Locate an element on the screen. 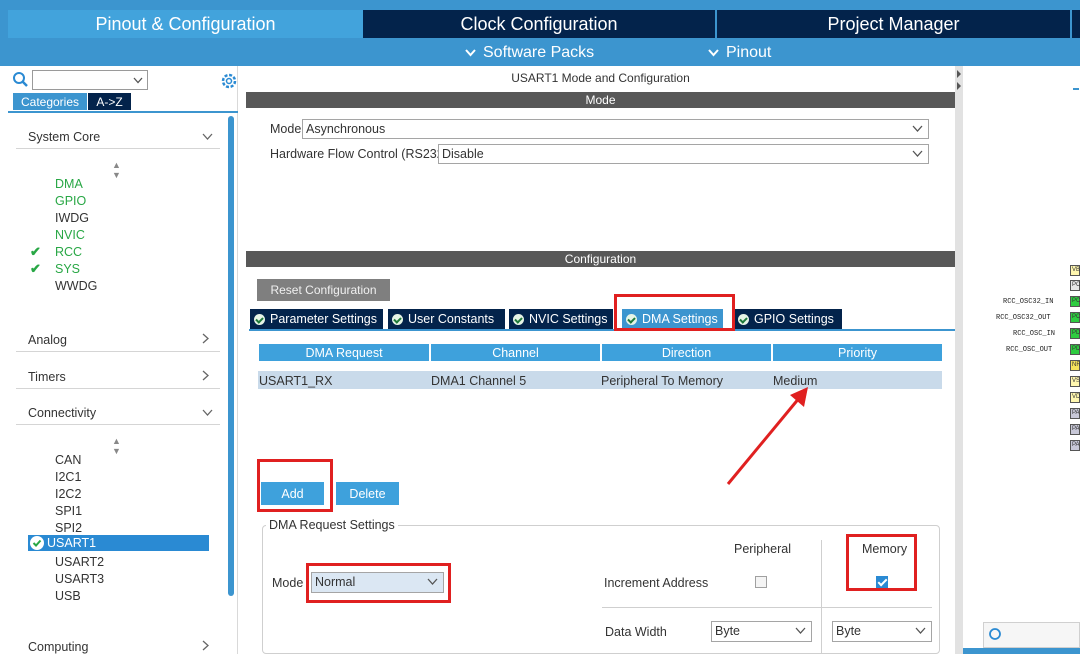  search-icon is located at coordinates (21, 80).